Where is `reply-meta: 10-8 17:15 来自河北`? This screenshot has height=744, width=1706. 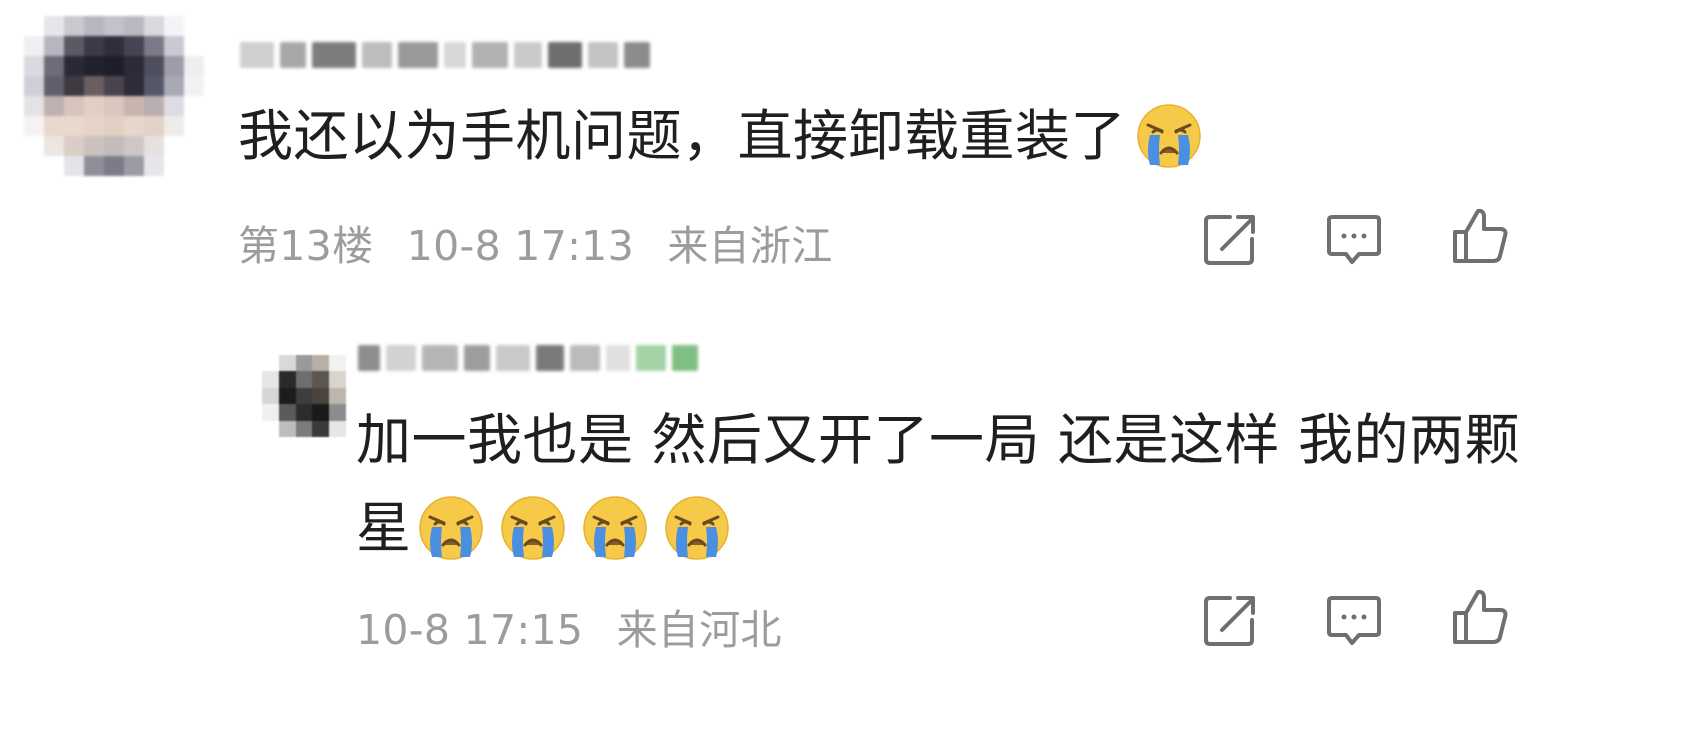
reply-meta: 10-8 17:15 来自河北 is located at coordinates (569, 626).